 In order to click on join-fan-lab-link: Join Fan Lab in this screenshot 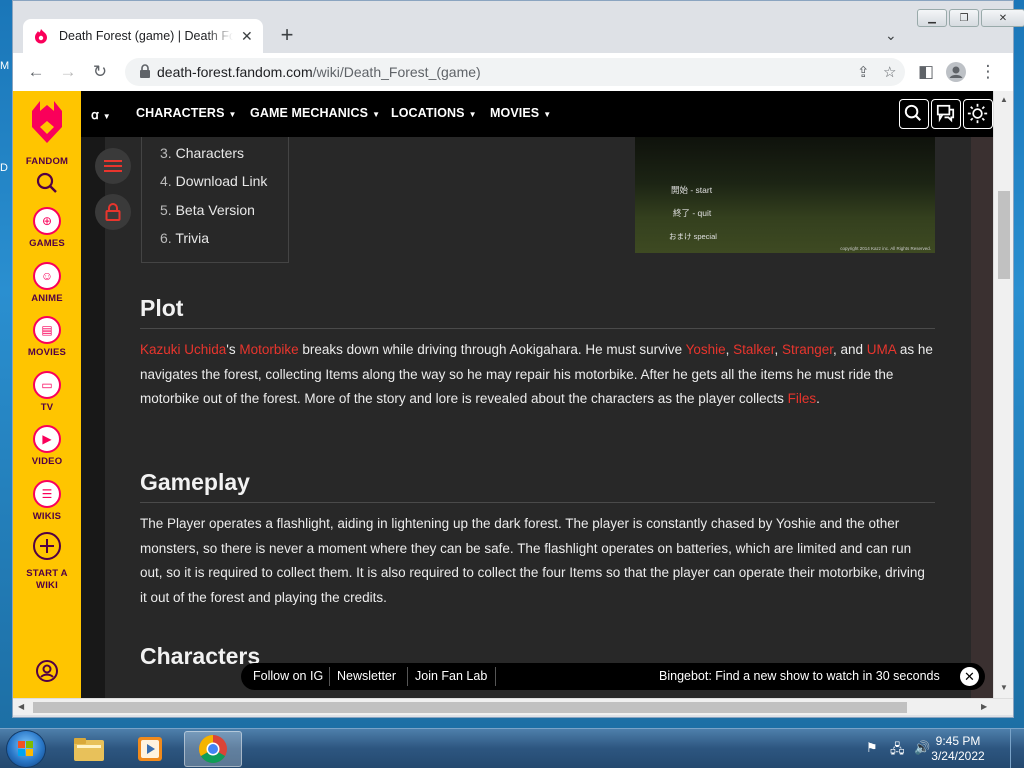, I will do `click(451, 676)`.